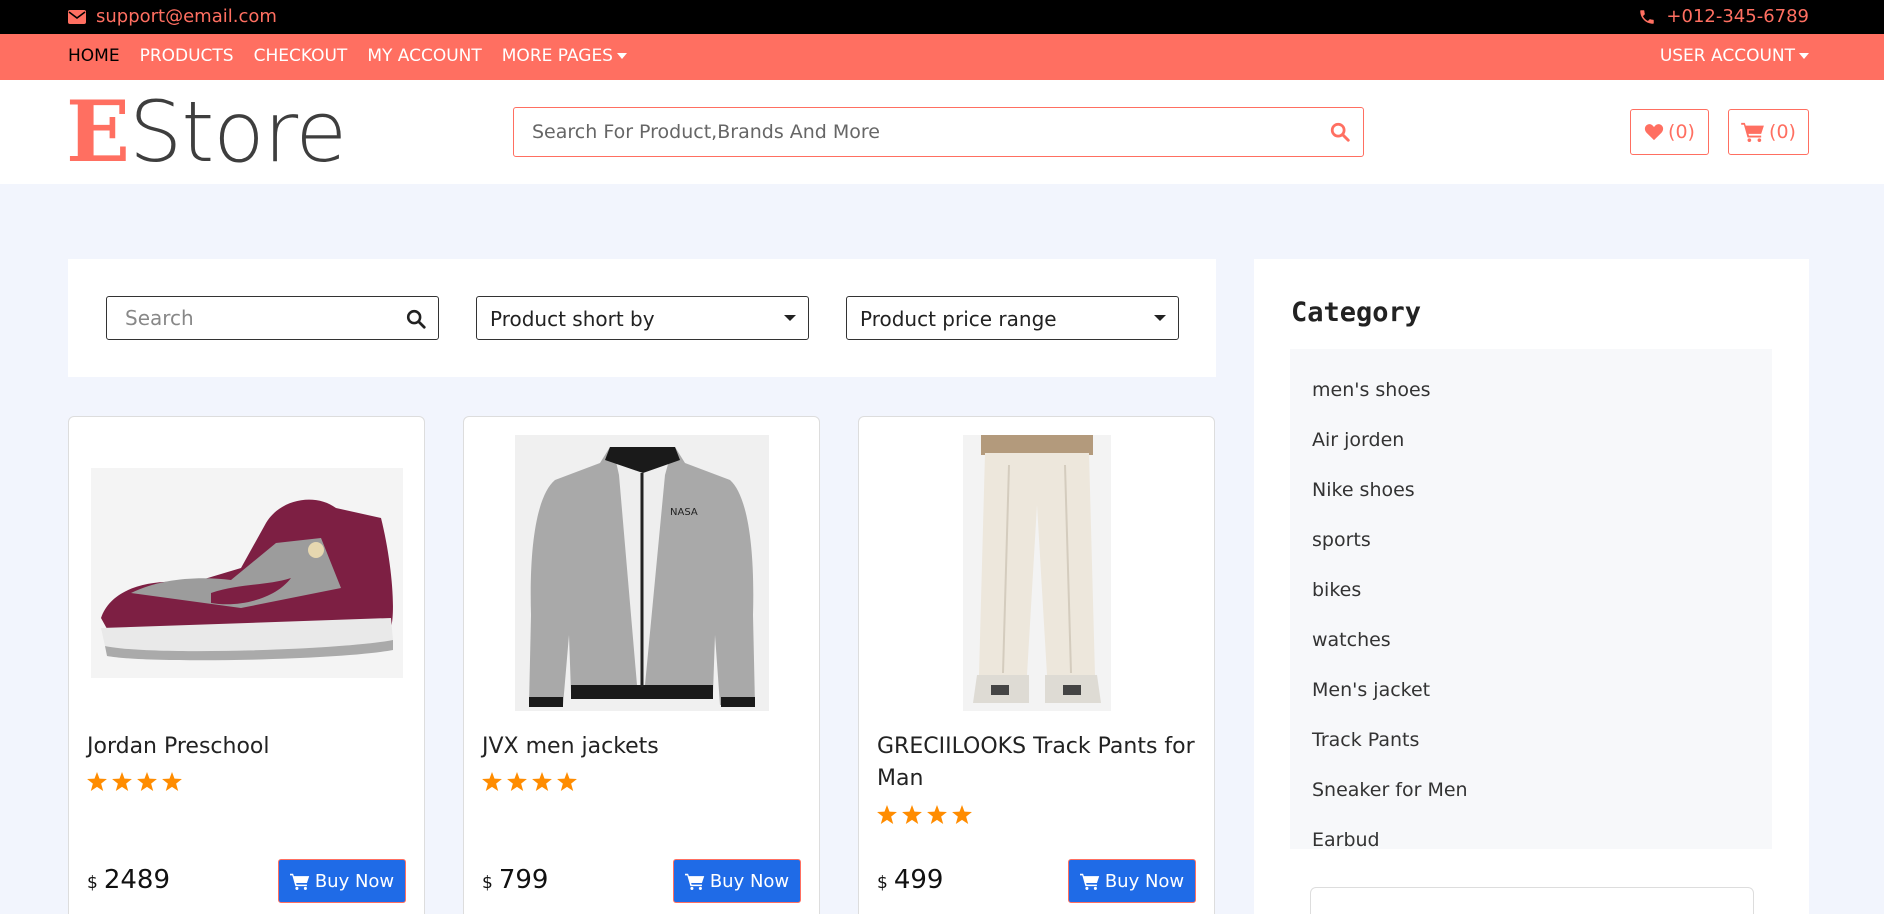 The image size is (1884, 914). What do you see at coordinates (642, 747) in the screenshot?
I see `product-title: JVX men jackets` at bounding box center [642, 747].